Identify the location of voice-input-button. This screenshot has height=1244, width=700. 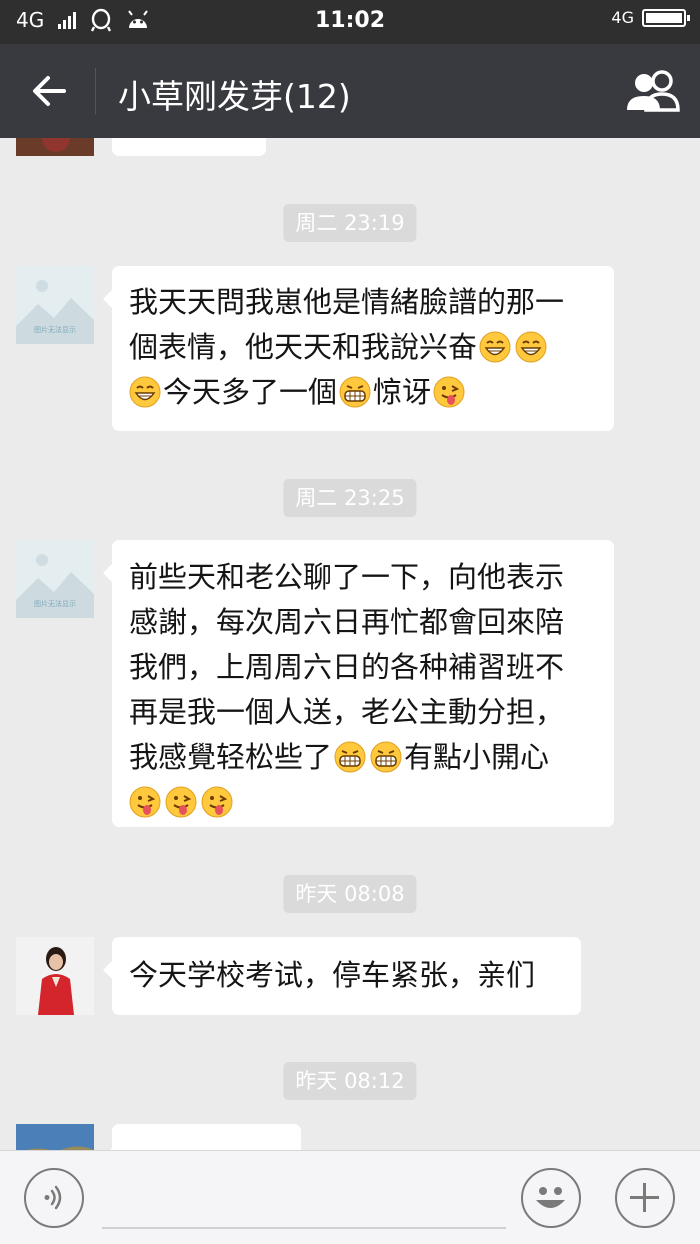
(54, 1198).